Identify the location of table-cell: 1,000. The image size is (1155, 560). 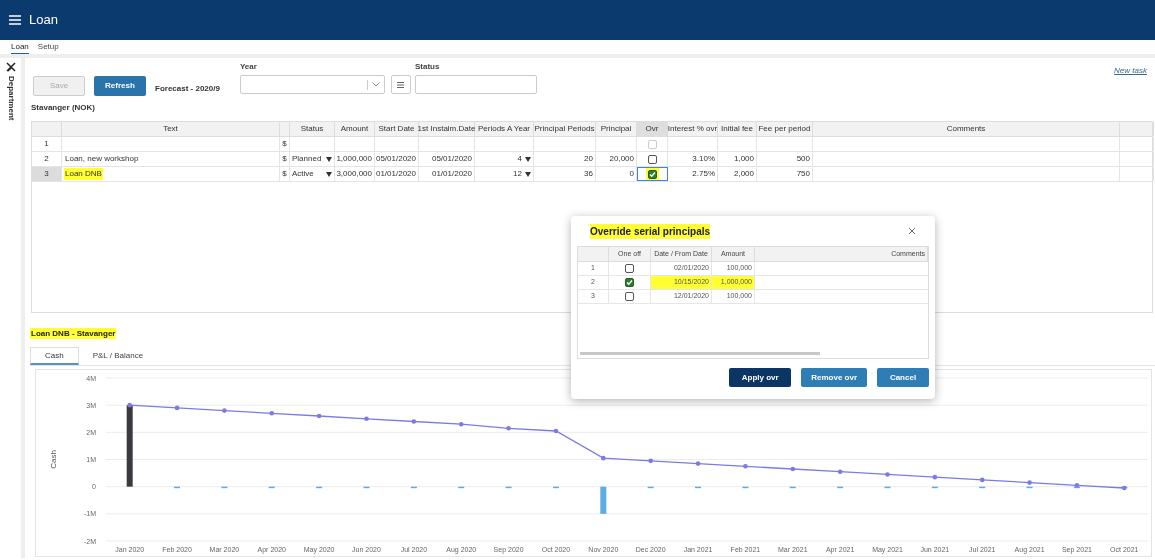
(743, 159).